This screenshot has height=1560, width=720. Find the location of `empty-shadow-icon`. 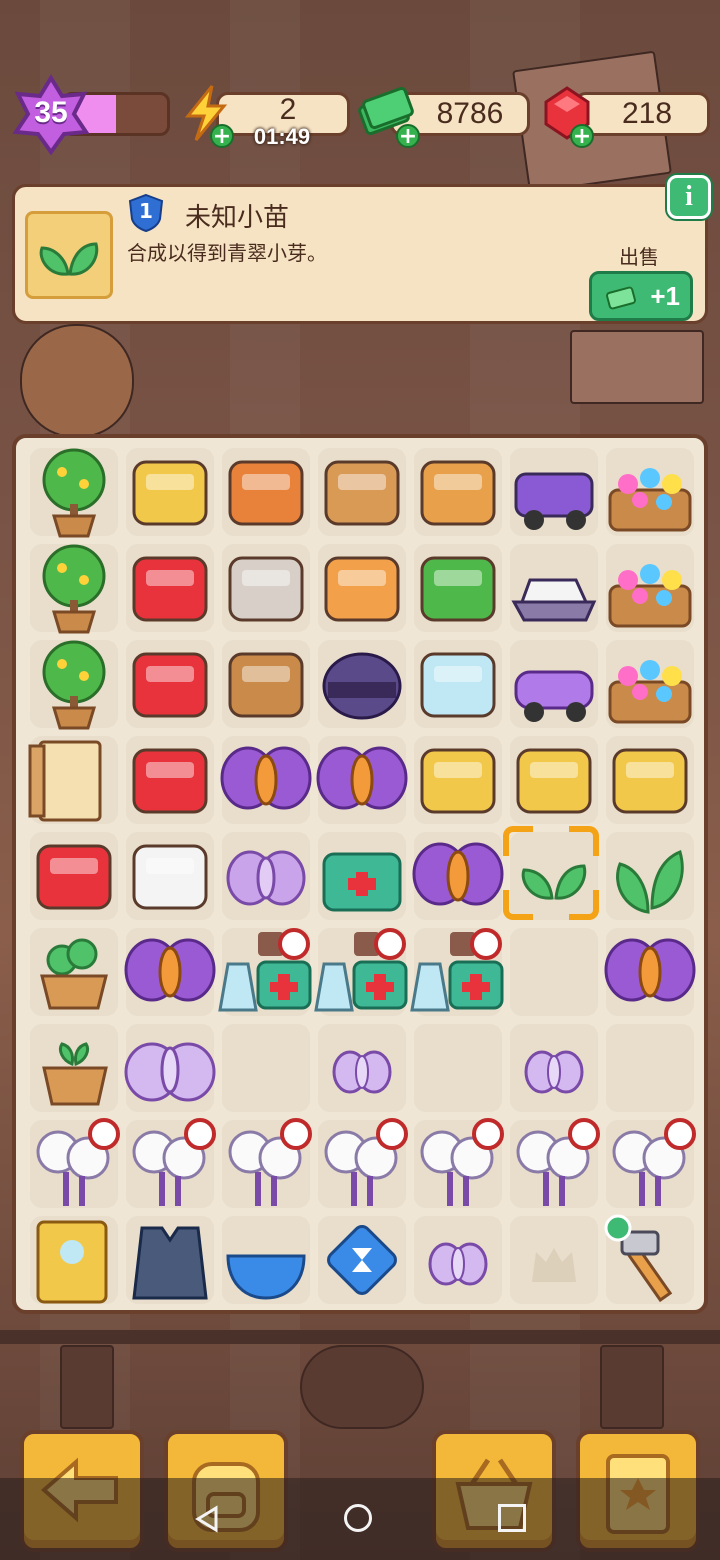

empty-shadow-icon is located at coordinates (554, 1260).